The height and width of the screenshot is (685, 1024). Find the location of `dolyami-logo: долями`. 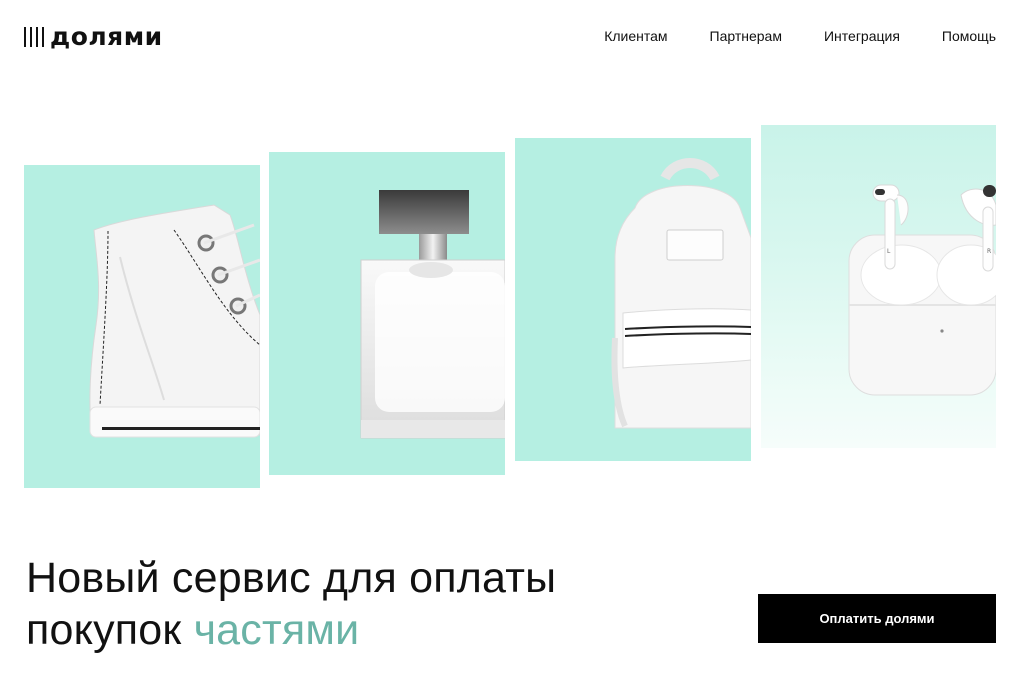

dolyami-logo: долями is located at coordinates (93, 37).